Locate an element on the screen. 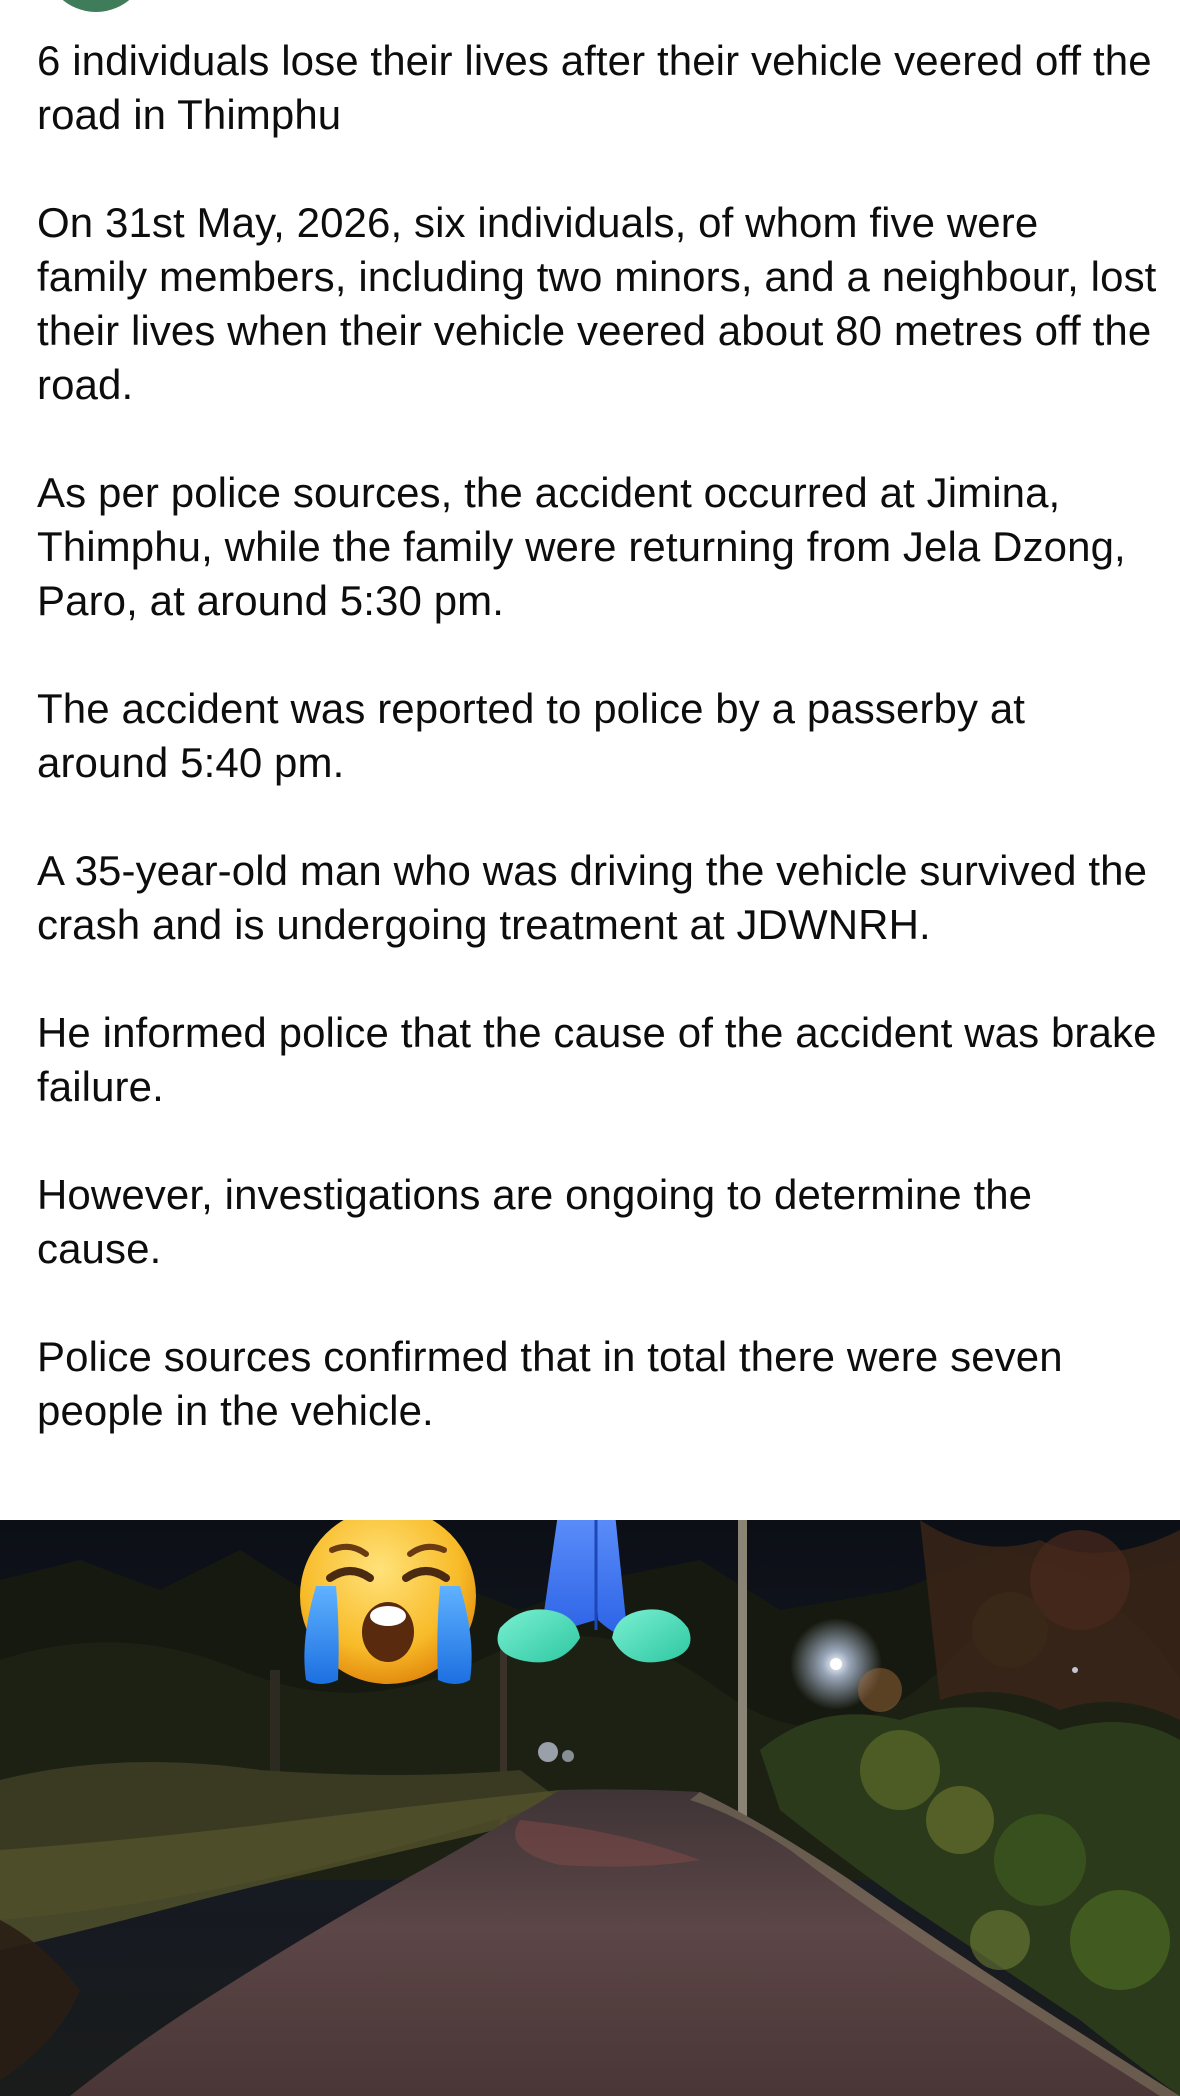  author-avatar is located at coordinates (96, 6).